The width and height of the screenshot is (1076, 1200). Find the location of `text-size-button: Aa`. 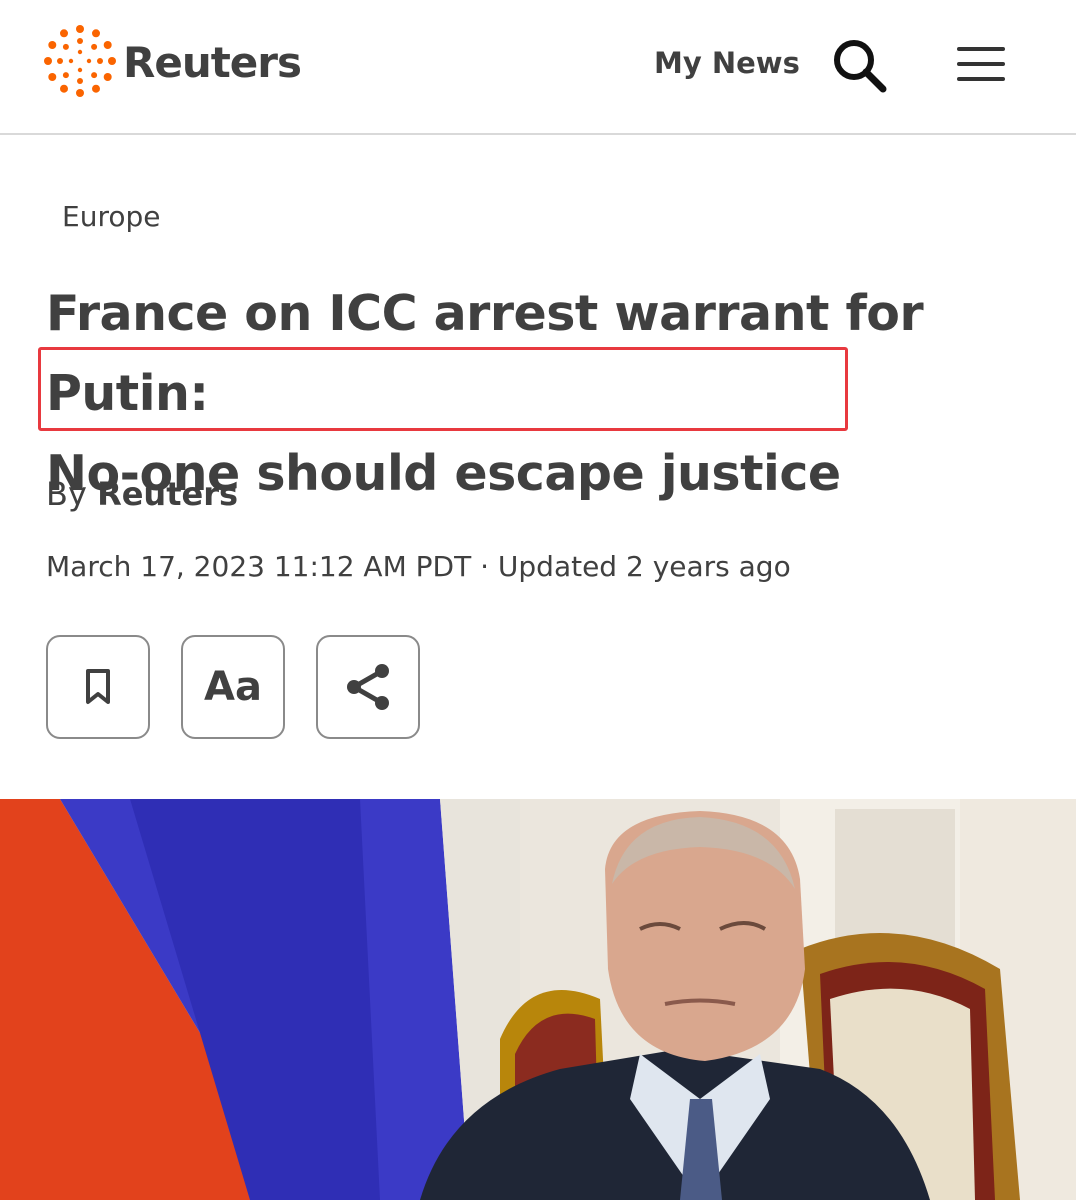

text-size-button: Aa is located at coordinates (233, 687).